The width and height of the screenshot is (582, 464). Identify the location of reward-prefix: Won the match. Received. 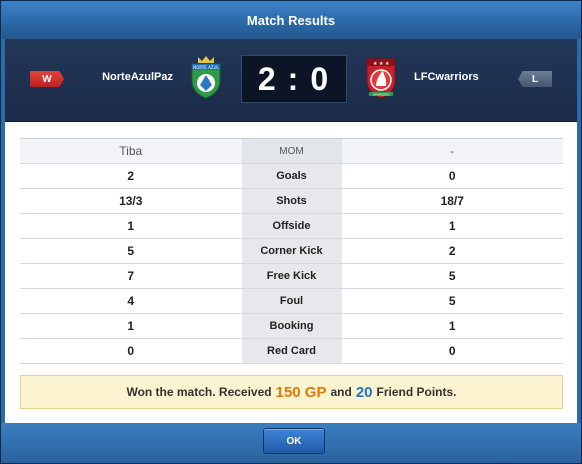
(199, 392).